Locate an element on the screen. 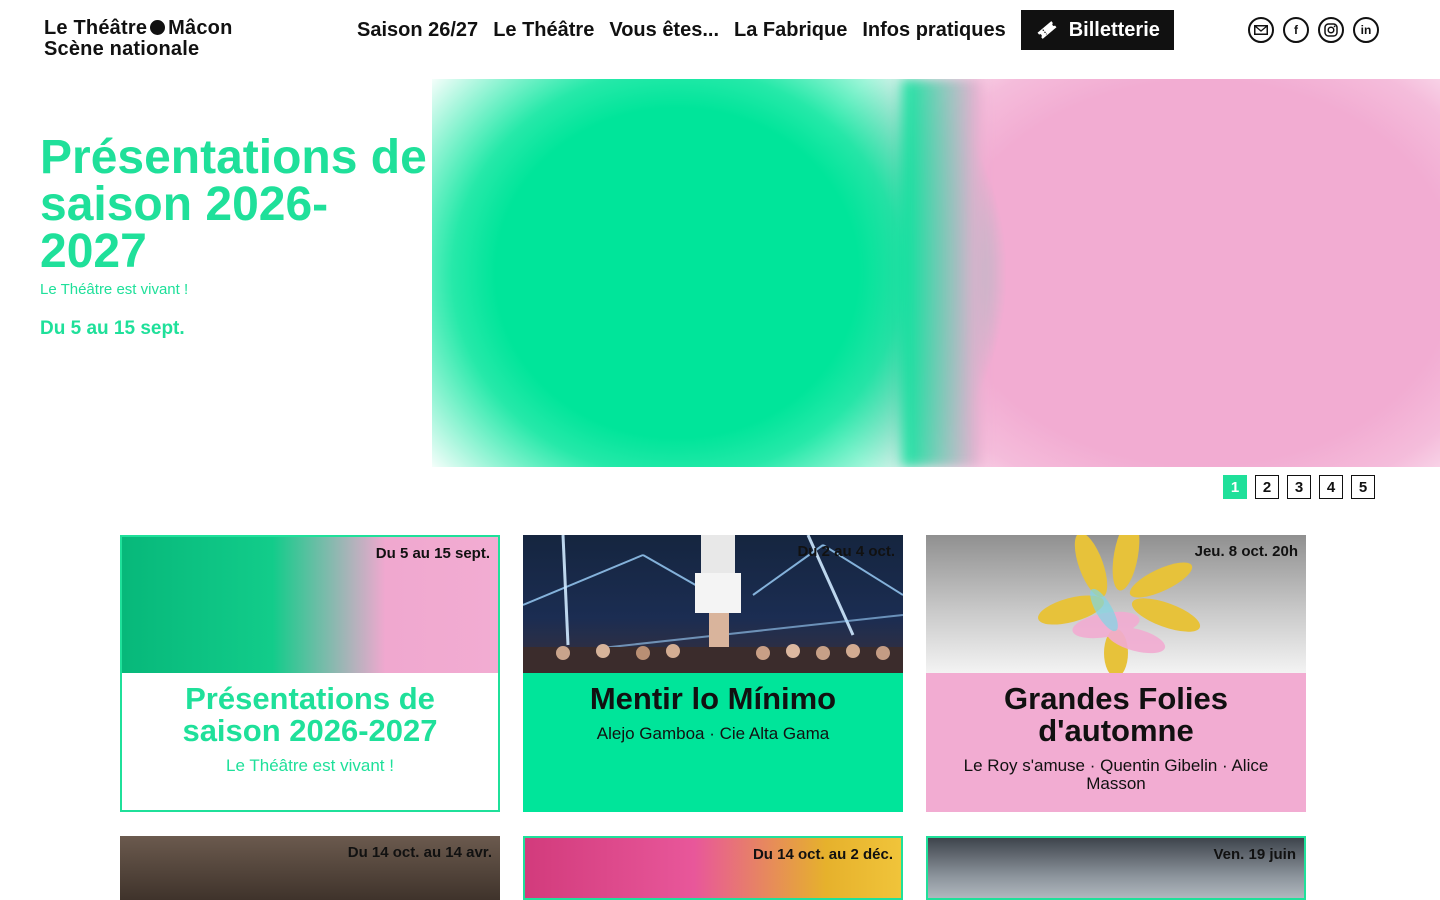  event-card-title: Grandes Folies d'automne is located at coordinates (1116, 714).